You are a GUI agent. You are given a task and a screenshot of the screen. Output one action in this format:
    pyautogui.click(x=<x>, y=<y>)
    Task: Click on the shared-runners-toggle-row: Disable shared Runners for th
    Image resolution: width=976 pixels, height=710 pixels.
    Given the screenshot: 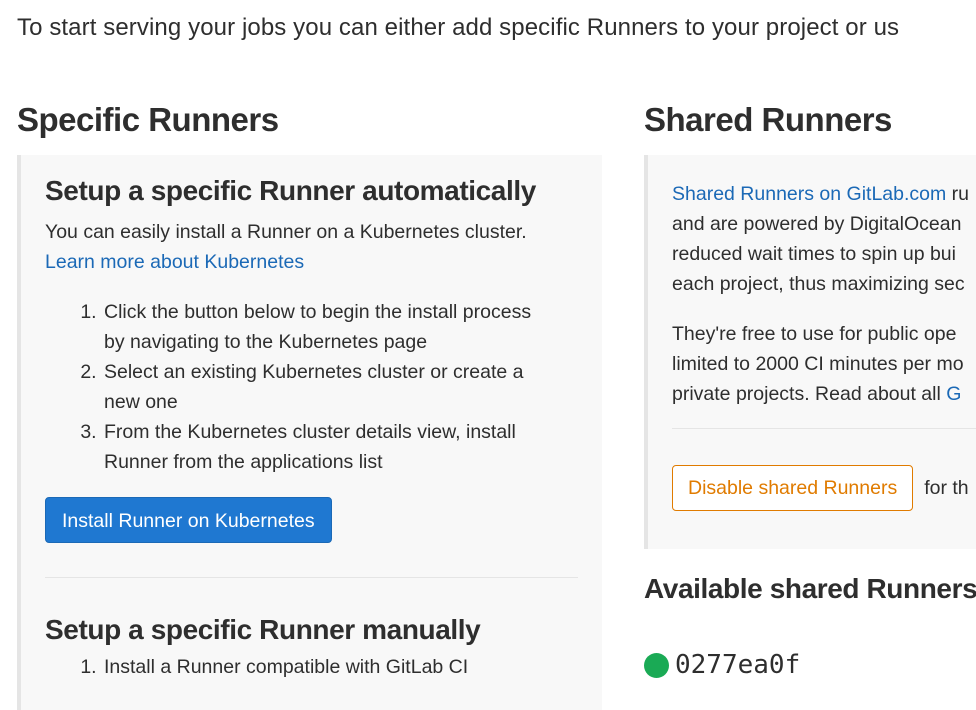 What is the action you would take?
    pyautogui.click(x=824, y=488)
    